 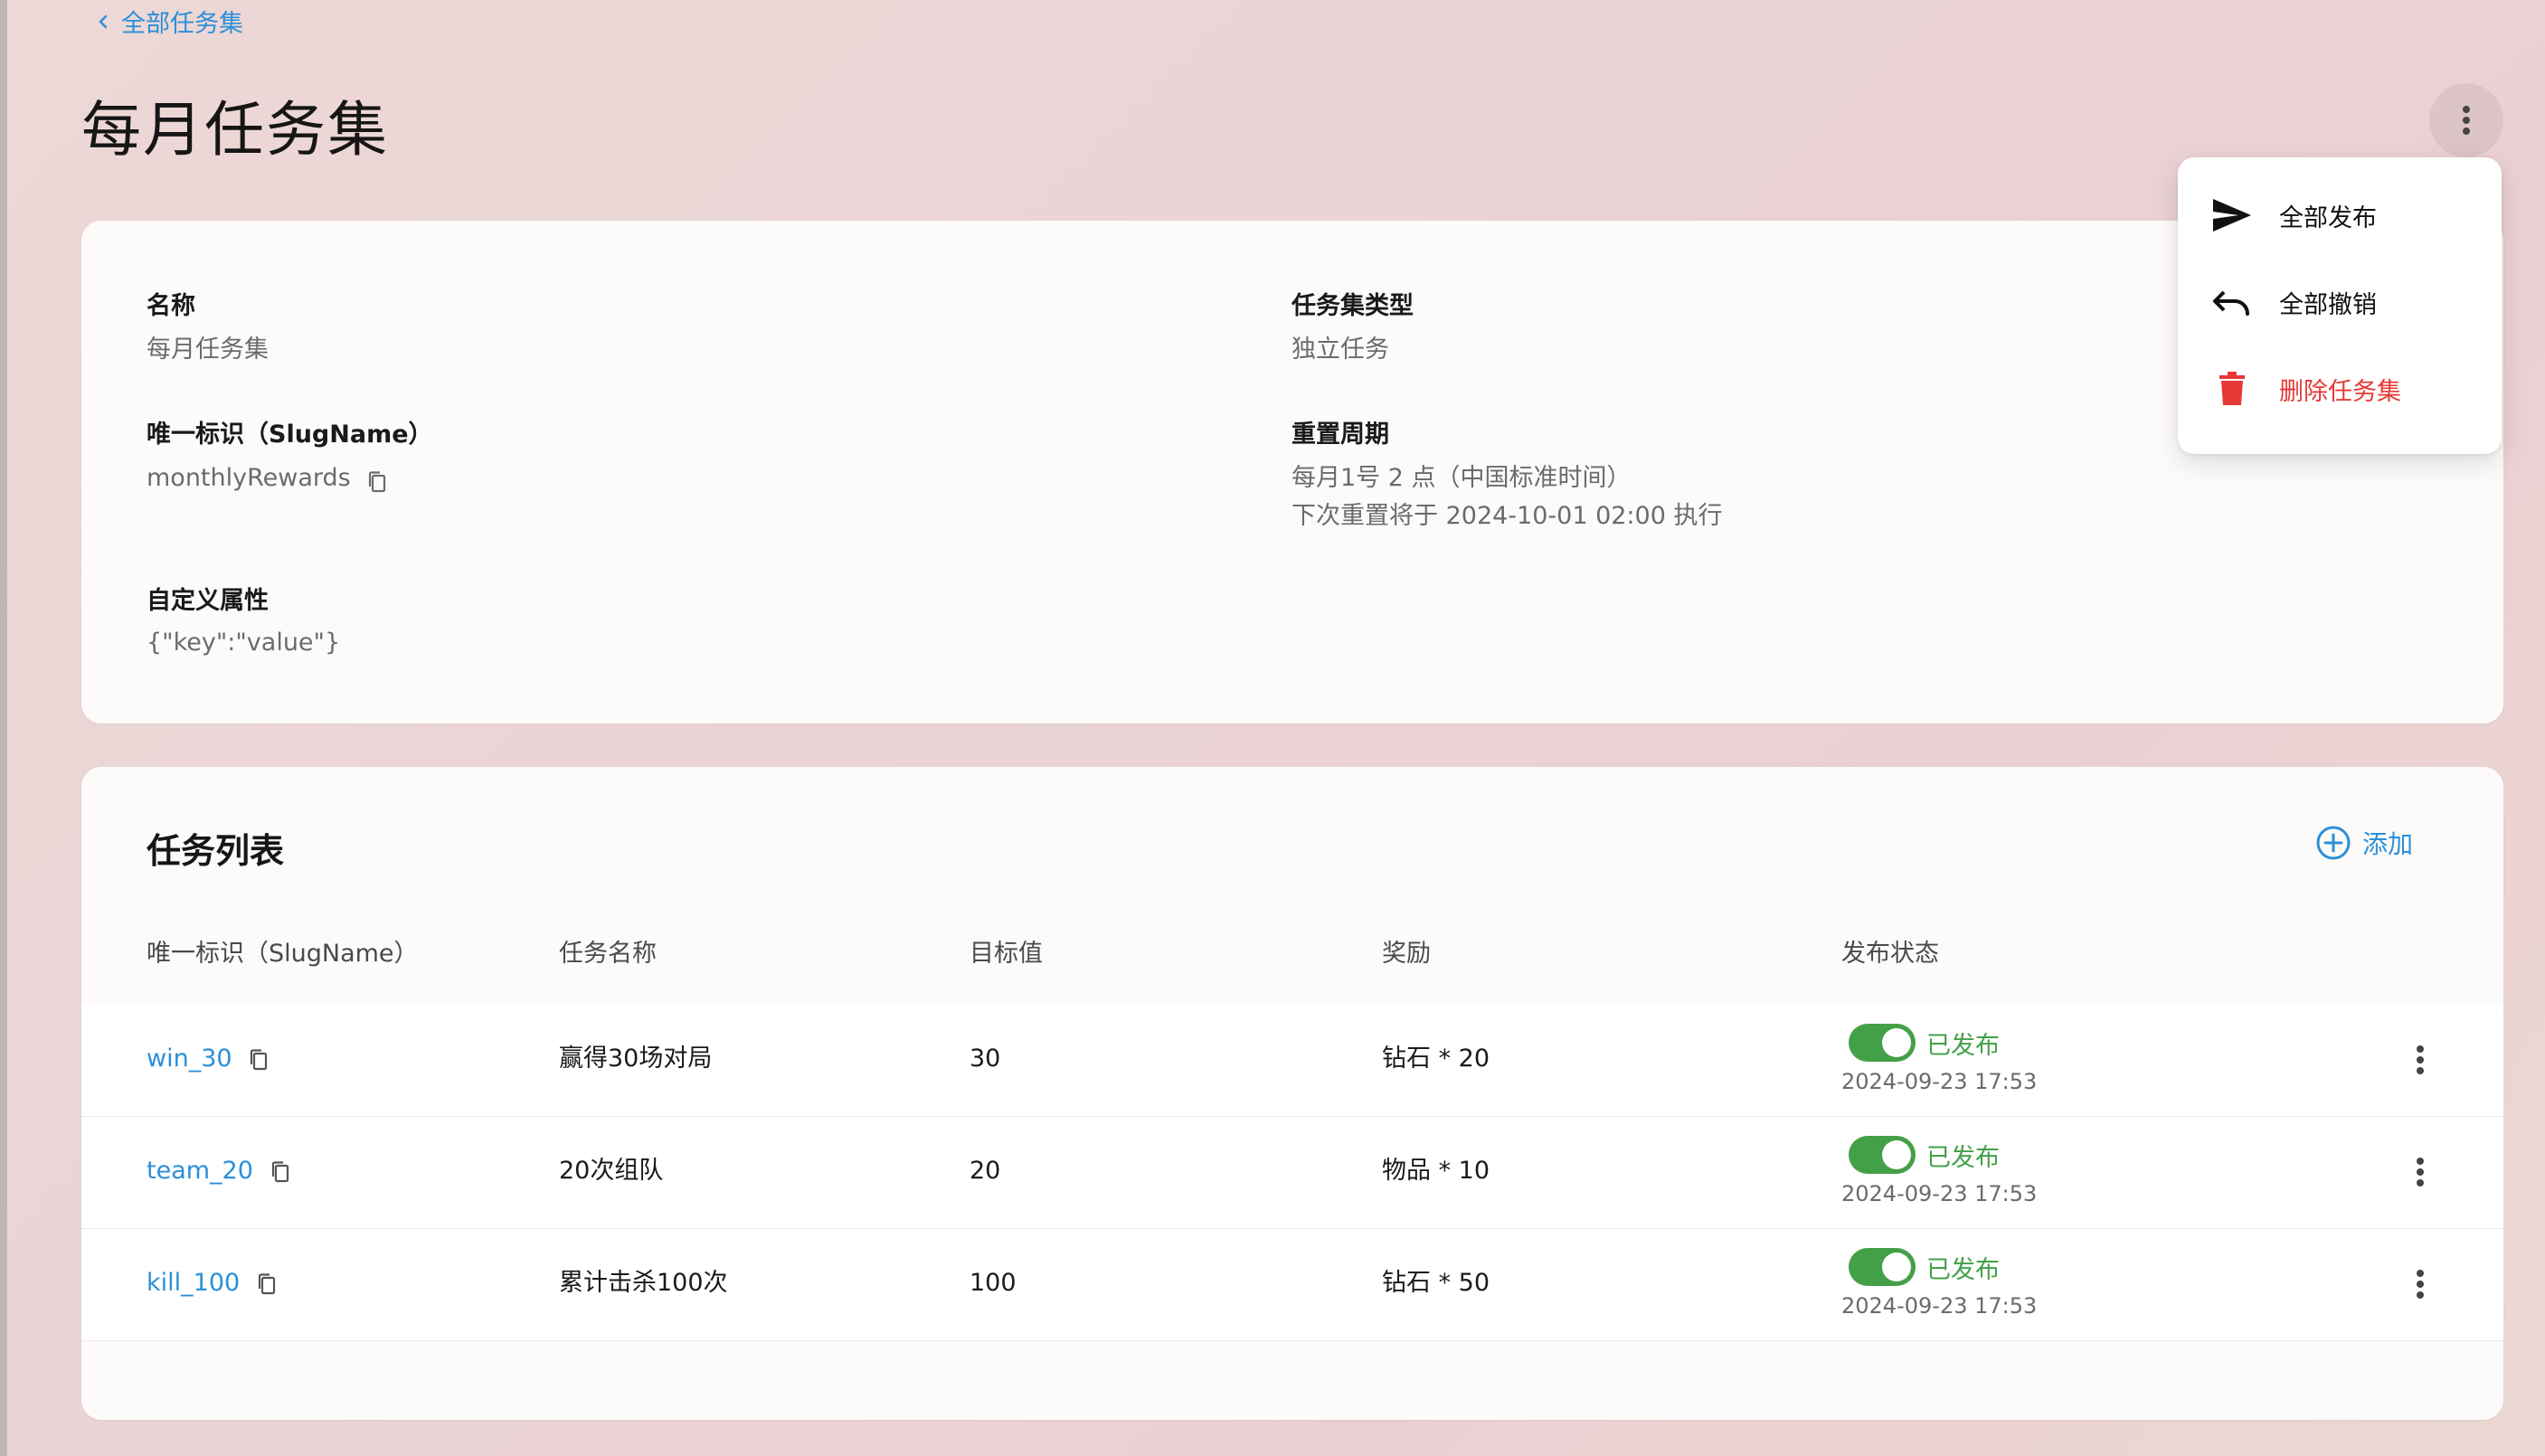 I want to click on custom-attr-value: {"key":"value"}, so click(x=244, y=643).